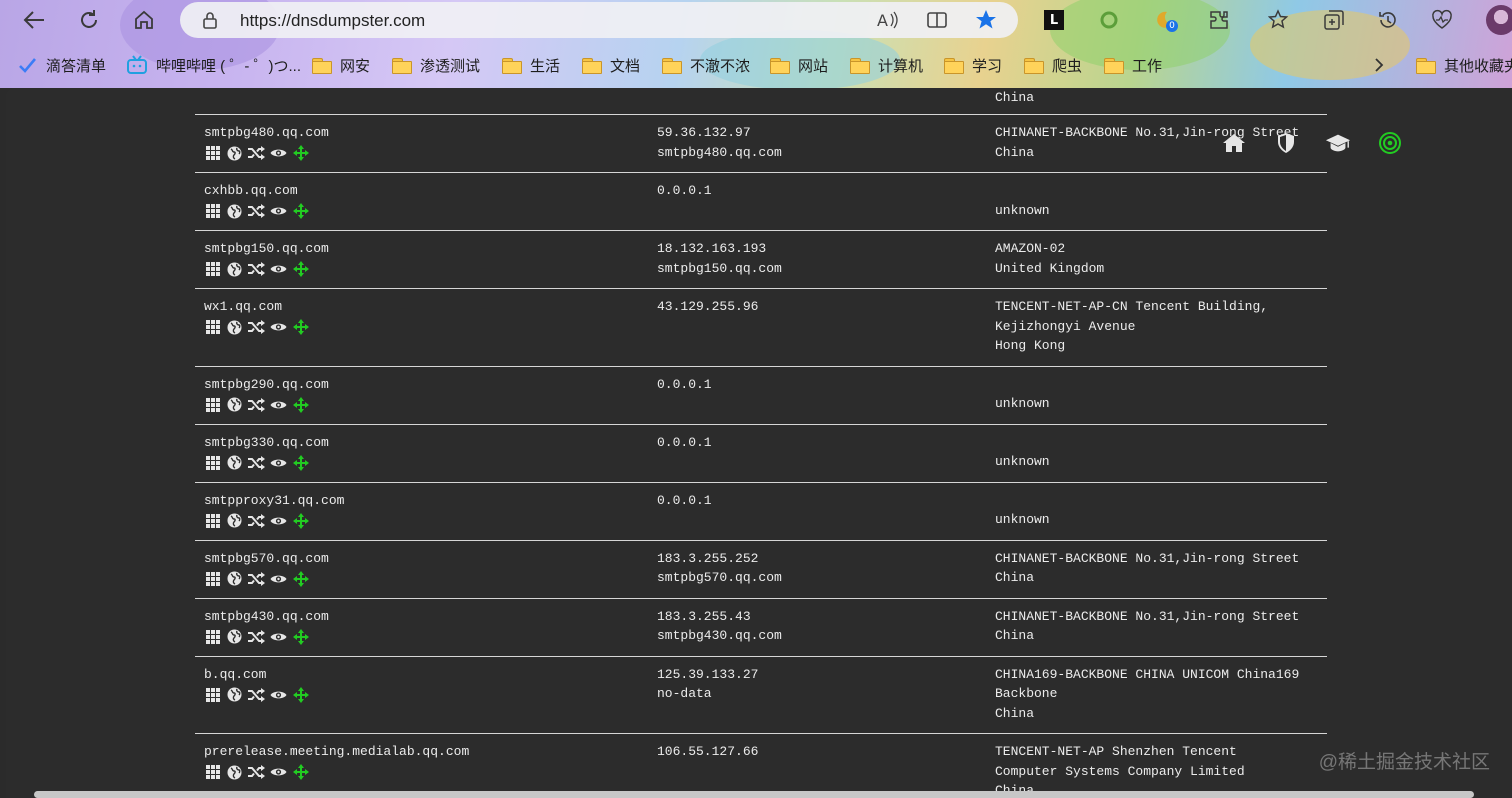 The height and width of the screenshot is (798, 1512). What do you see at coordinates (1109, 20) in the screenshot?
I see `extension-circle-button` at bounding box center [1109, 20].